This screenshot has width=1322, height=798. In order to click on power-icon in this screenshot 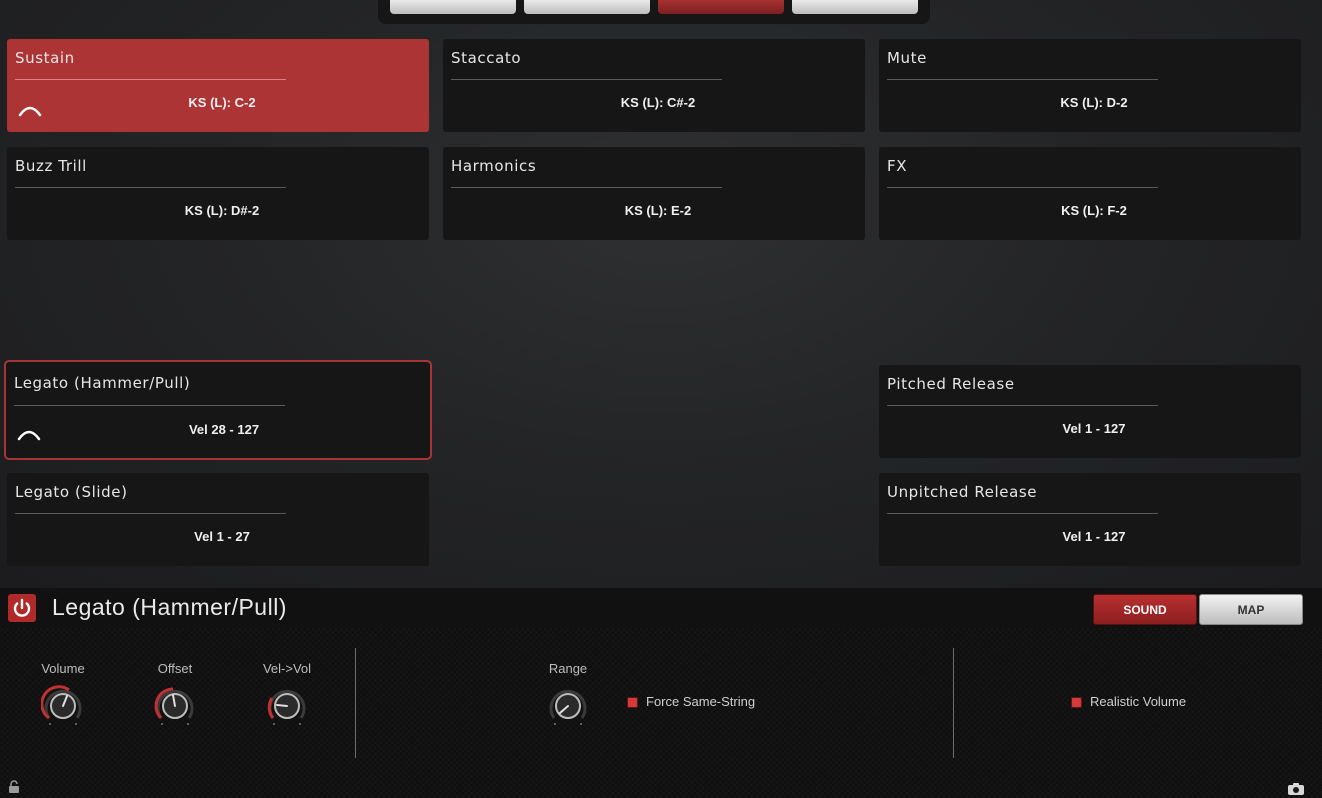, I will do `click(22, 607)`.